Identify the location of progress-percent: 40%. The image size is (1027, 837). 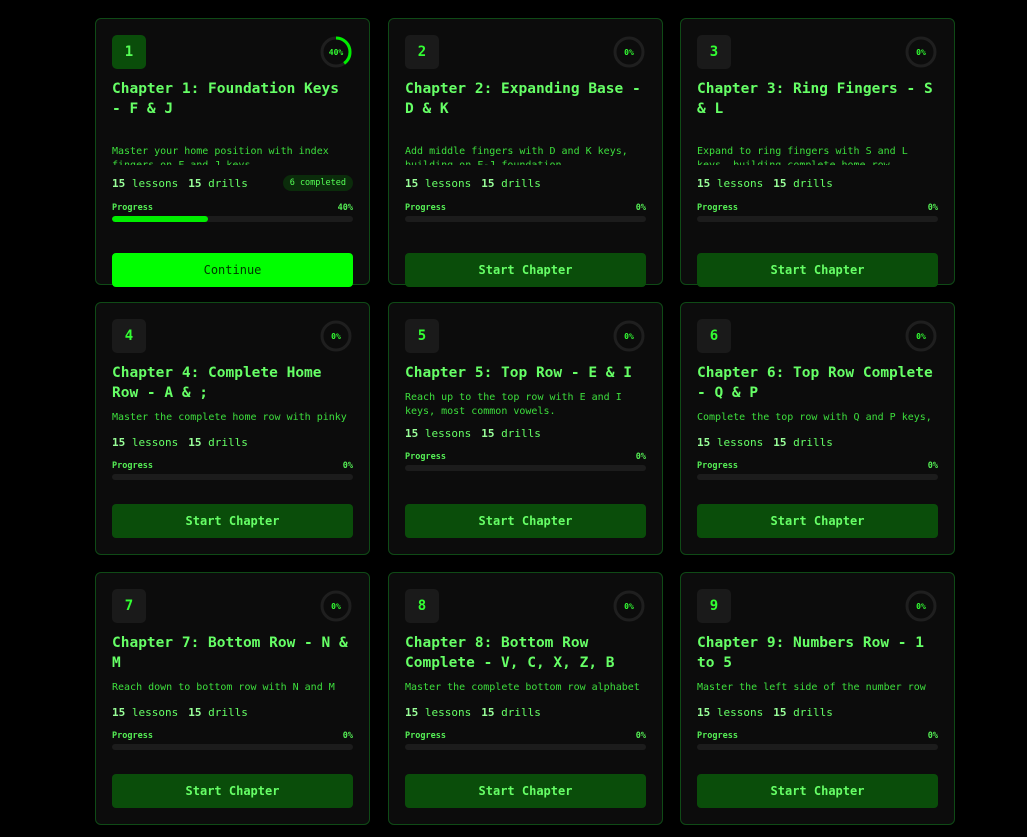
(345, 208).